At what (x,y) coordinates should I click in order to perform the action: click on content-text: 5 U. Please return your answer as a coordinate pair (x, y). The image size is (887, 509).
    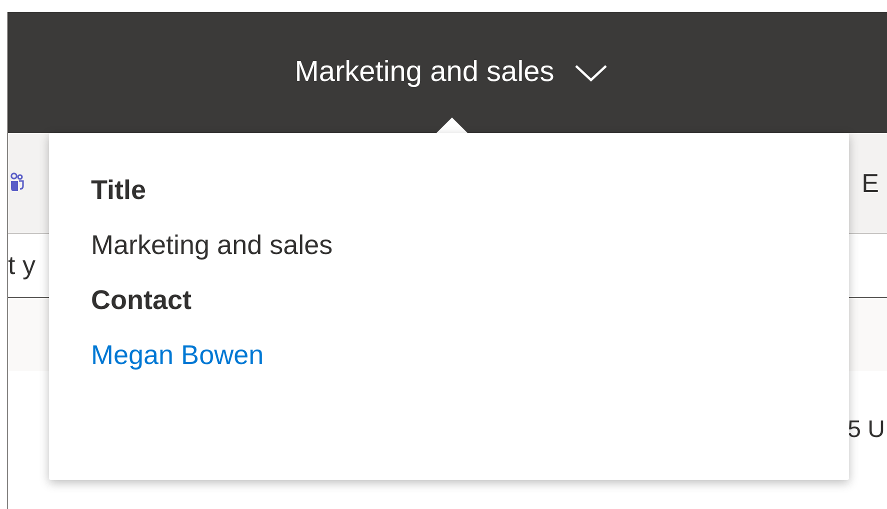
    Looking at the image, I should click on (866, 430).